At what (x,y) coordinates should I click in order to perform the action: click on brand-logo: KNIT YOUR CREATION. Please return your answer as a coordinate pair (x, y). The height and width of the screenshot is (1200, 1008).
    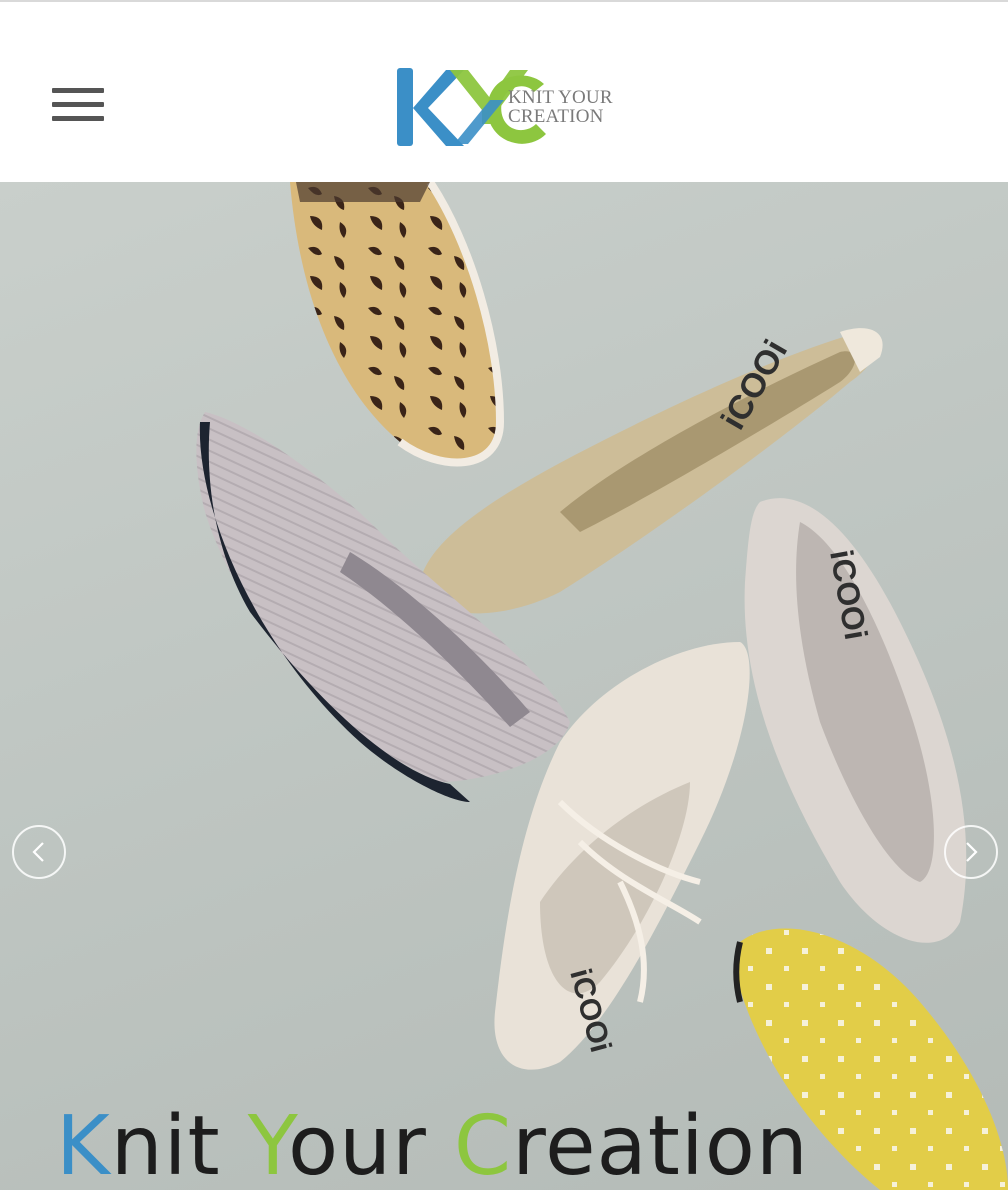
    Looking at the image, I should click on (509, 107).